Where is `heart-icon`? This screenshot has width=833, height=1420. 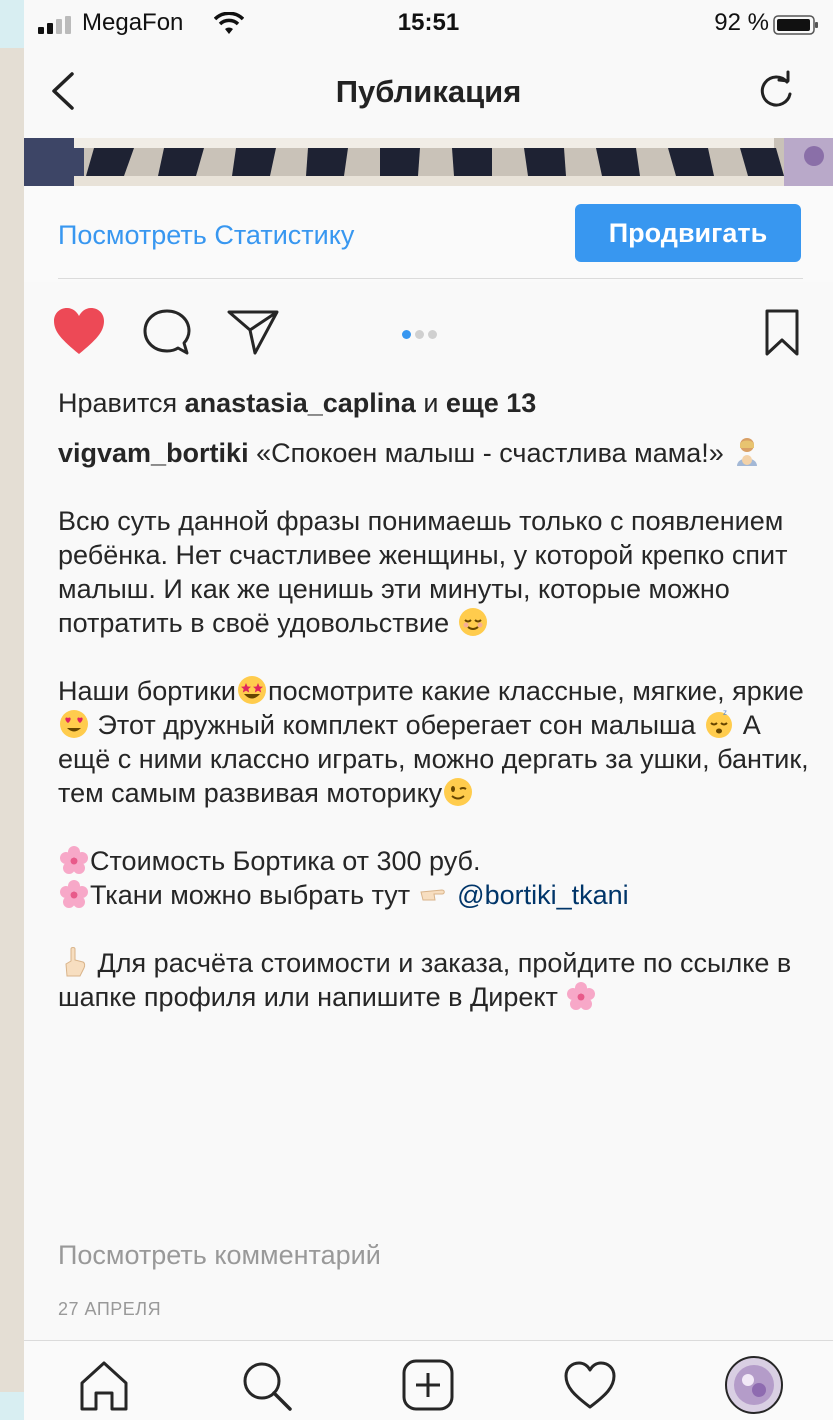 heart-icon is located at coordinates (79, 331).